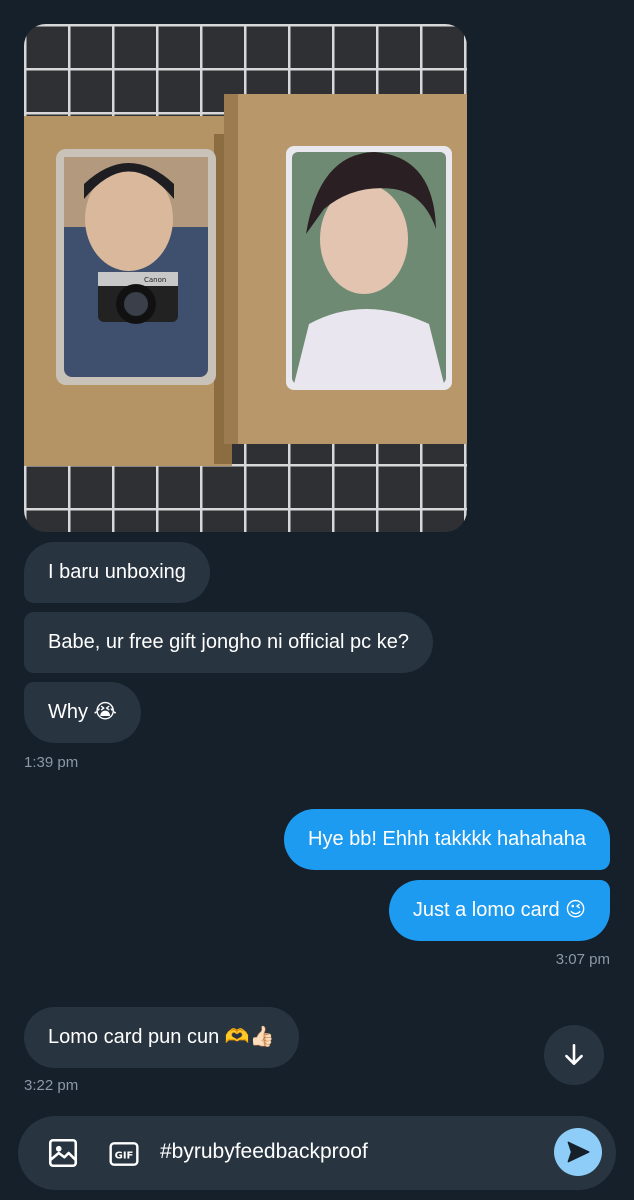 The image size is (634, 1200). What do you see at coordinates (582, 959) in the screenshot?
I see `message-timestamp: 3:07 pm` at bounding box center [582, 959].